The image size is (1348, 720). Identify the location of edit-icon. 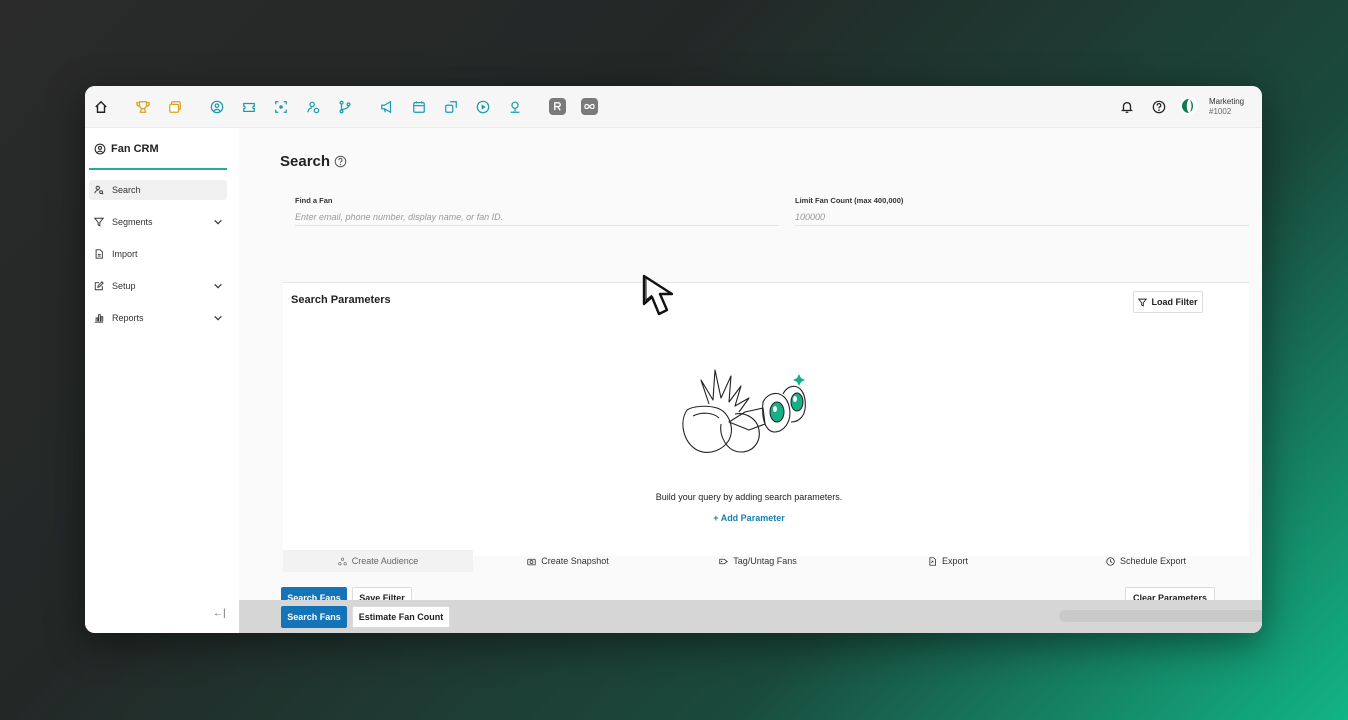
(99, 286).